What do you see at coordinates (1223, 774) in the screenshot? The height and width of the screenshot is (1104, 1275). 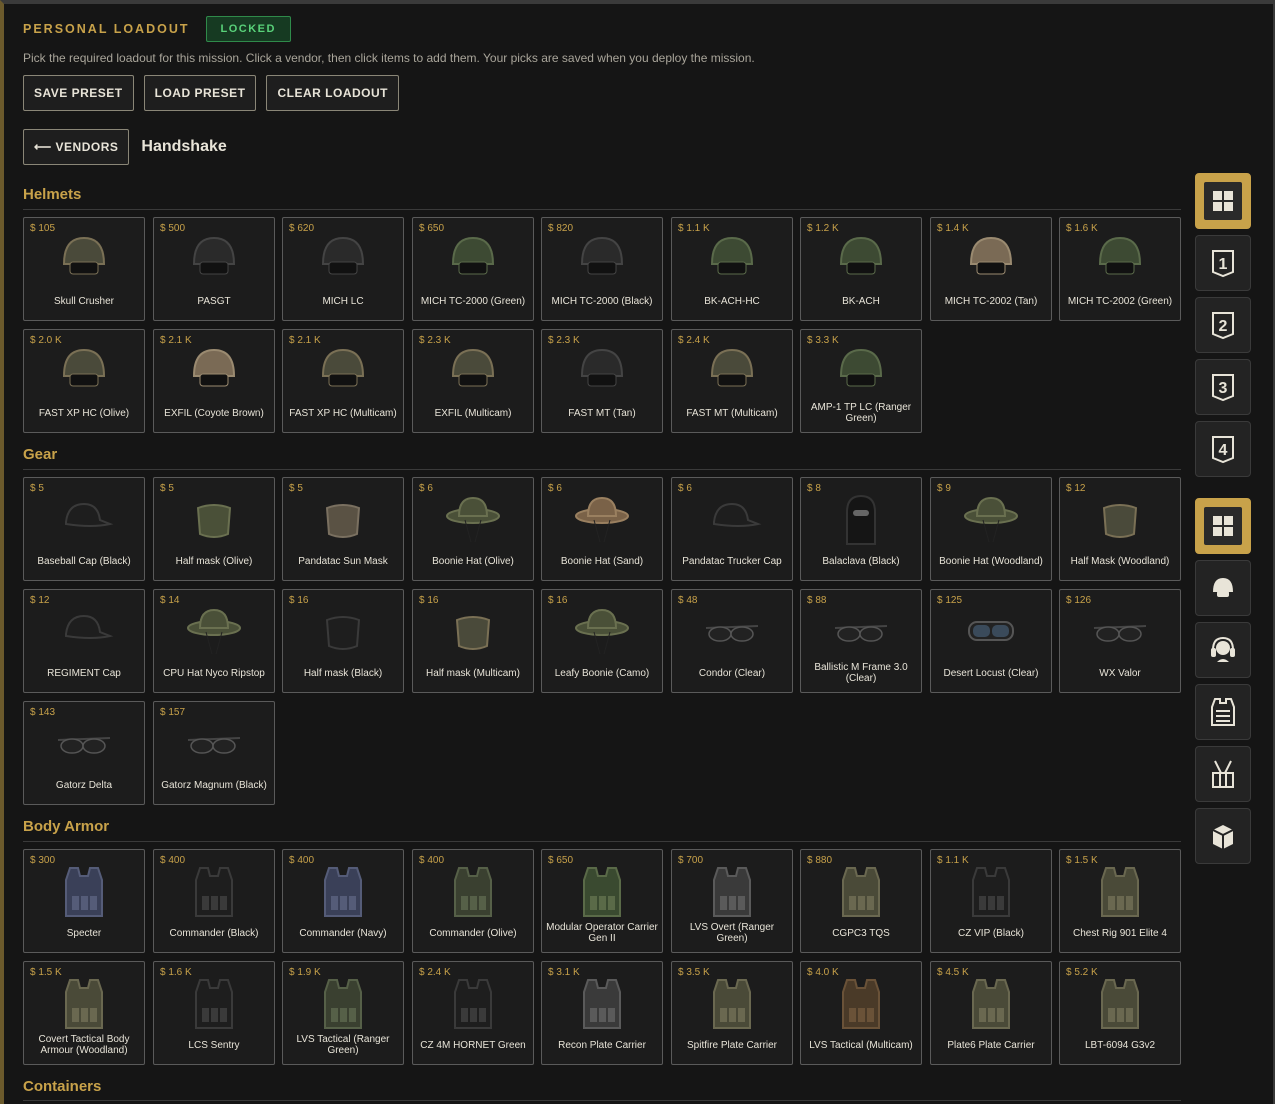 I see `sidebar-chest-rig-button` at bounding box center [1223, 774].